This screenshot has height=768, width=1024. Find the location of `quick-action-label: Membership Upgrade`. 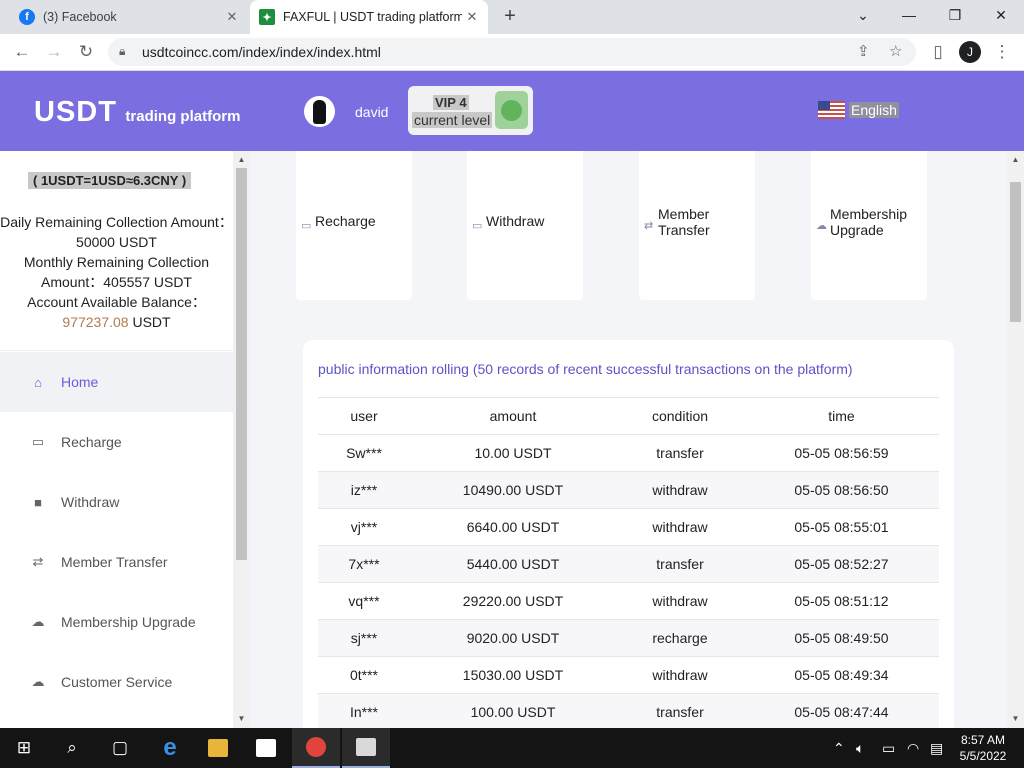

quick-action-label: Membership Upgrade is located at coordinates (869, 222).